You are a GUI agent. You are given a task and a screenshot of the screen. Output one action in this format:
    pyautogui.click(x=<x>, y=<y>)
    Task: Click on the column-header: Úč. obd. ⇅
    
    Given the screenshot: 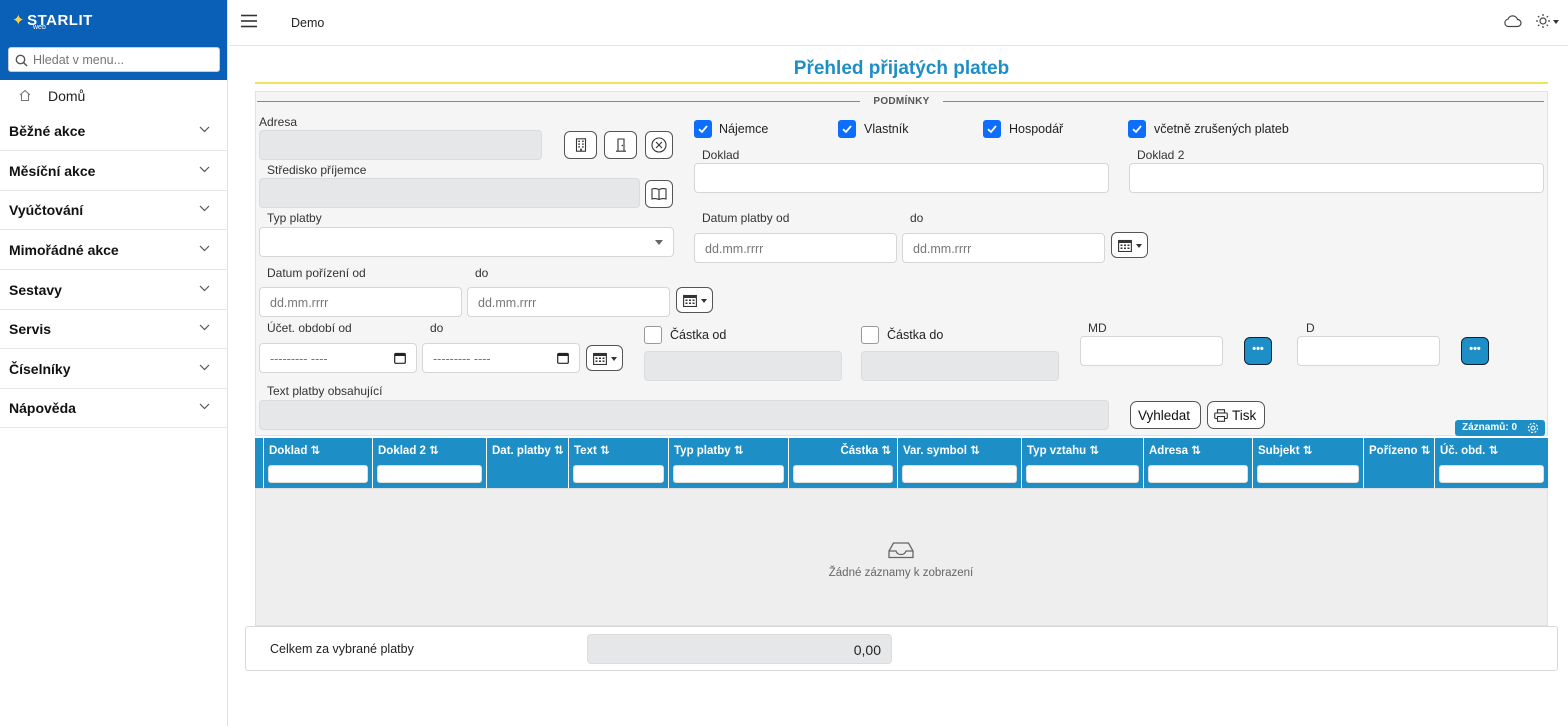 What is the action you would take?
    pyautogui.click(x=1469, y=450)
    